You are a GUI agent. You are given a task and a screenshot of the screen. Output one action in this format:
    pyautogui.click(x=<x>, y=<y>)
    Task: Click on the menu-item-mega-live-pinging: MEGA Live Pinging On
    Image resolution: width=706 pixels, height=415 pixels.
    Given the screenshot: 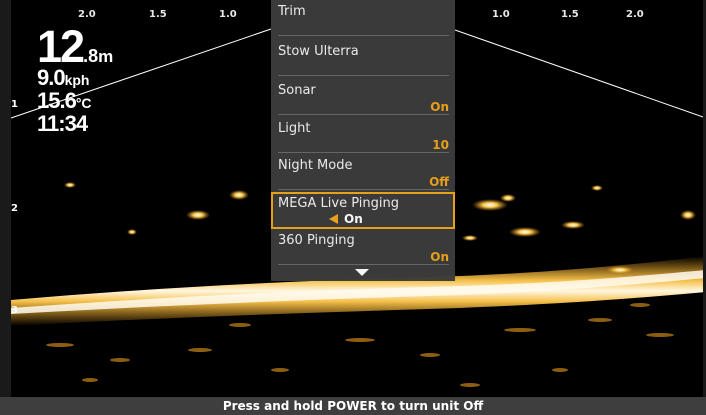 What is the action you would take?
    pyautogui.click(x=363, y=210)
    